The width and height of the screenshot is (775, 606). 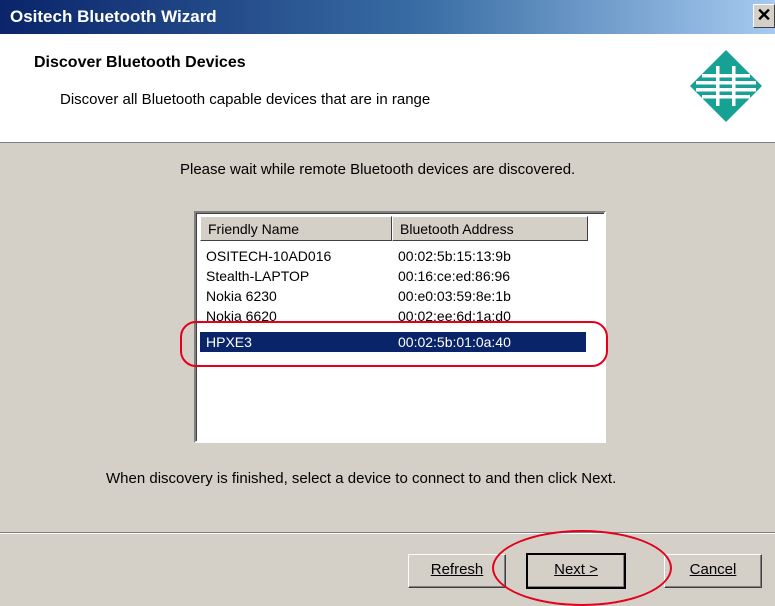 What do you see at coordinates (241, 296) in the screenshot?
I see `device-name: Nokia 6230` at bounding box center [241, 296].